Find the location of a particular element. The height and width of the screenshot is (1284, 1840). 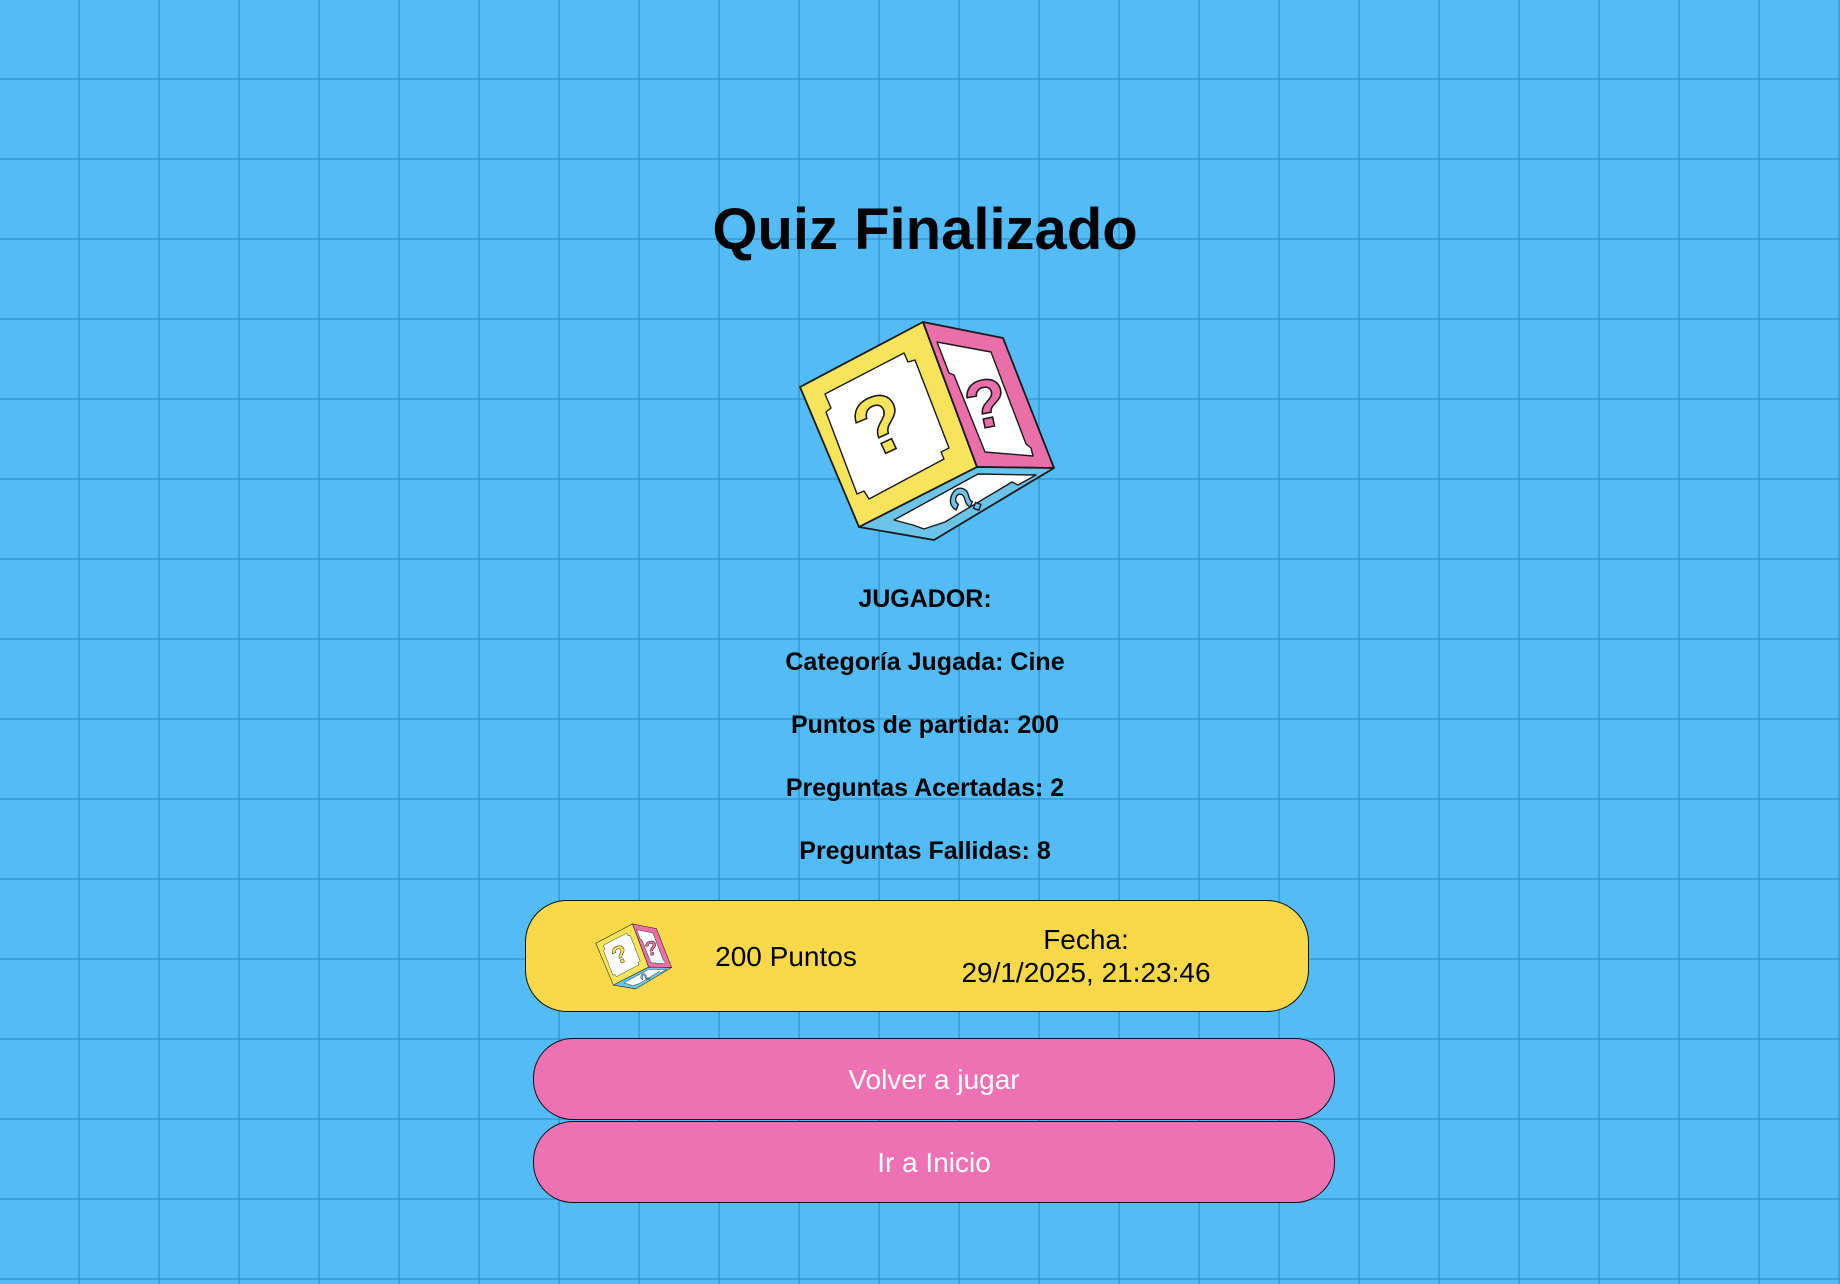

failed-answers: Preguntas Fallidas: 8 is located at coordinates (925, 851).